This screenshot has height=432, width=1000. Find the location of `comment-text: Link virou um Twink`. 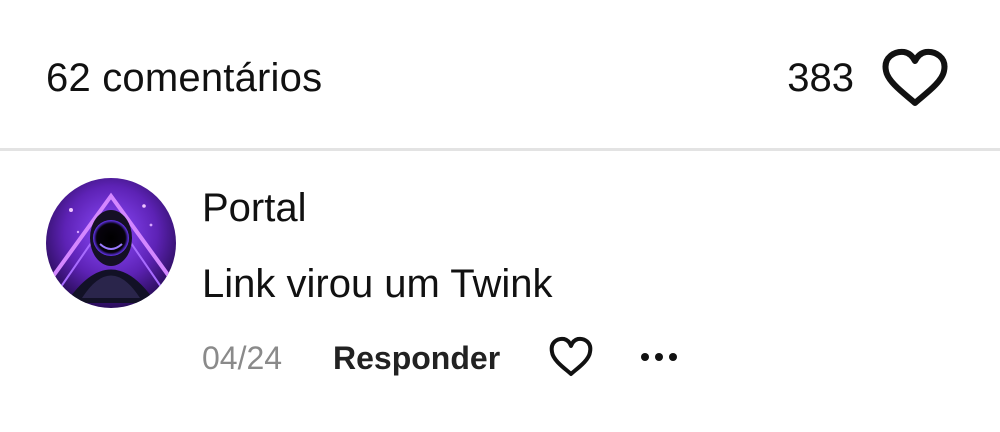

comment-text: Link virou um Twink is located at coordinates (377, 284).